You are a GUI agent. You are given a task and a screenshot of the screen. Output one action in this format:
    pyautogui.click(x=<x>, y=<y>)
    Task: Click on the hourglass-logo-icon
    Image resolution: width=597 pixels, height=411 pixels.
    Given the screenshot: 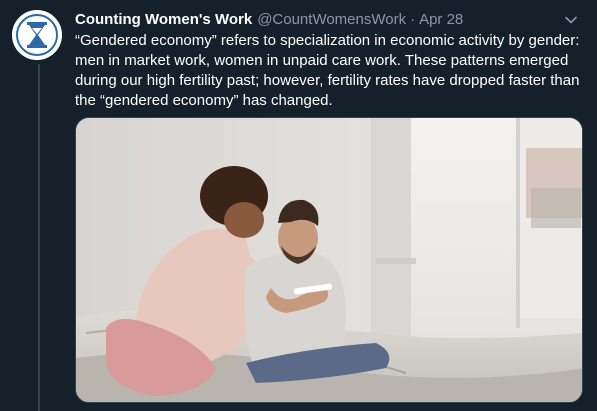 What is the action you would take?
    pyautogui.click(x=37, y=35)
    